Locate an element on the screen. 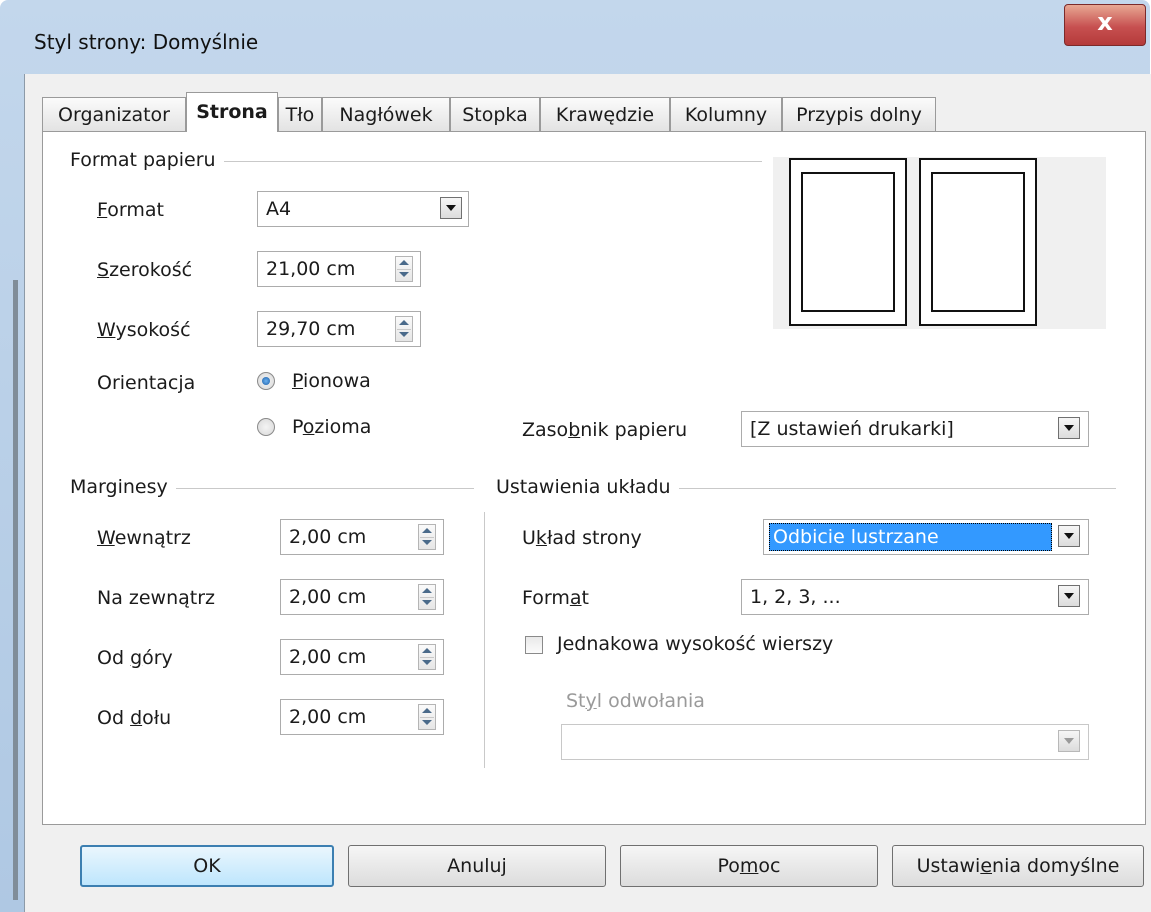 This screenshot has height=912, width=1151. portrait-radio is located at coordinates (266, 381).